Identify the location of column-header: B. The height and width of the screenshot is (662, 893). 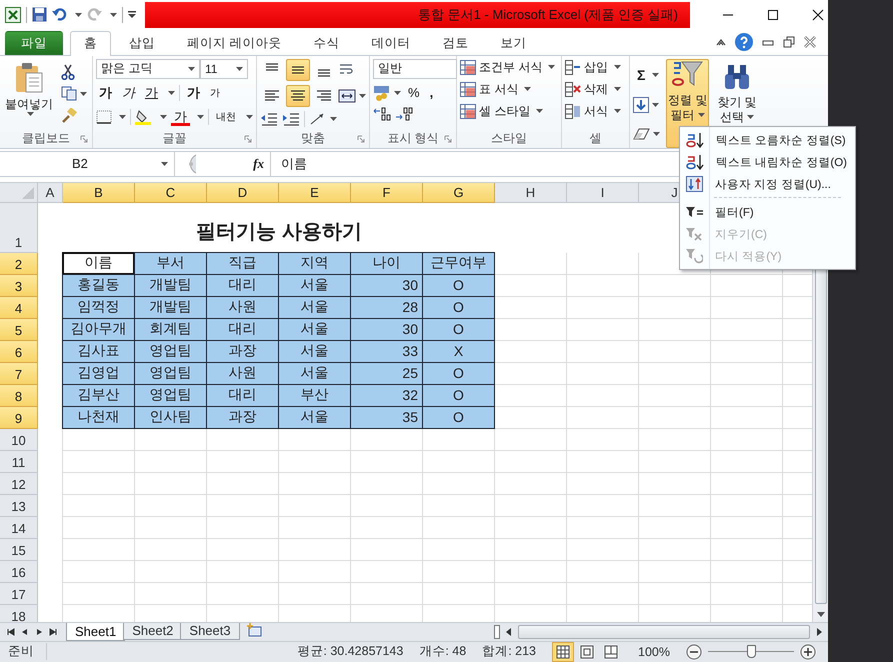
(99, 192).